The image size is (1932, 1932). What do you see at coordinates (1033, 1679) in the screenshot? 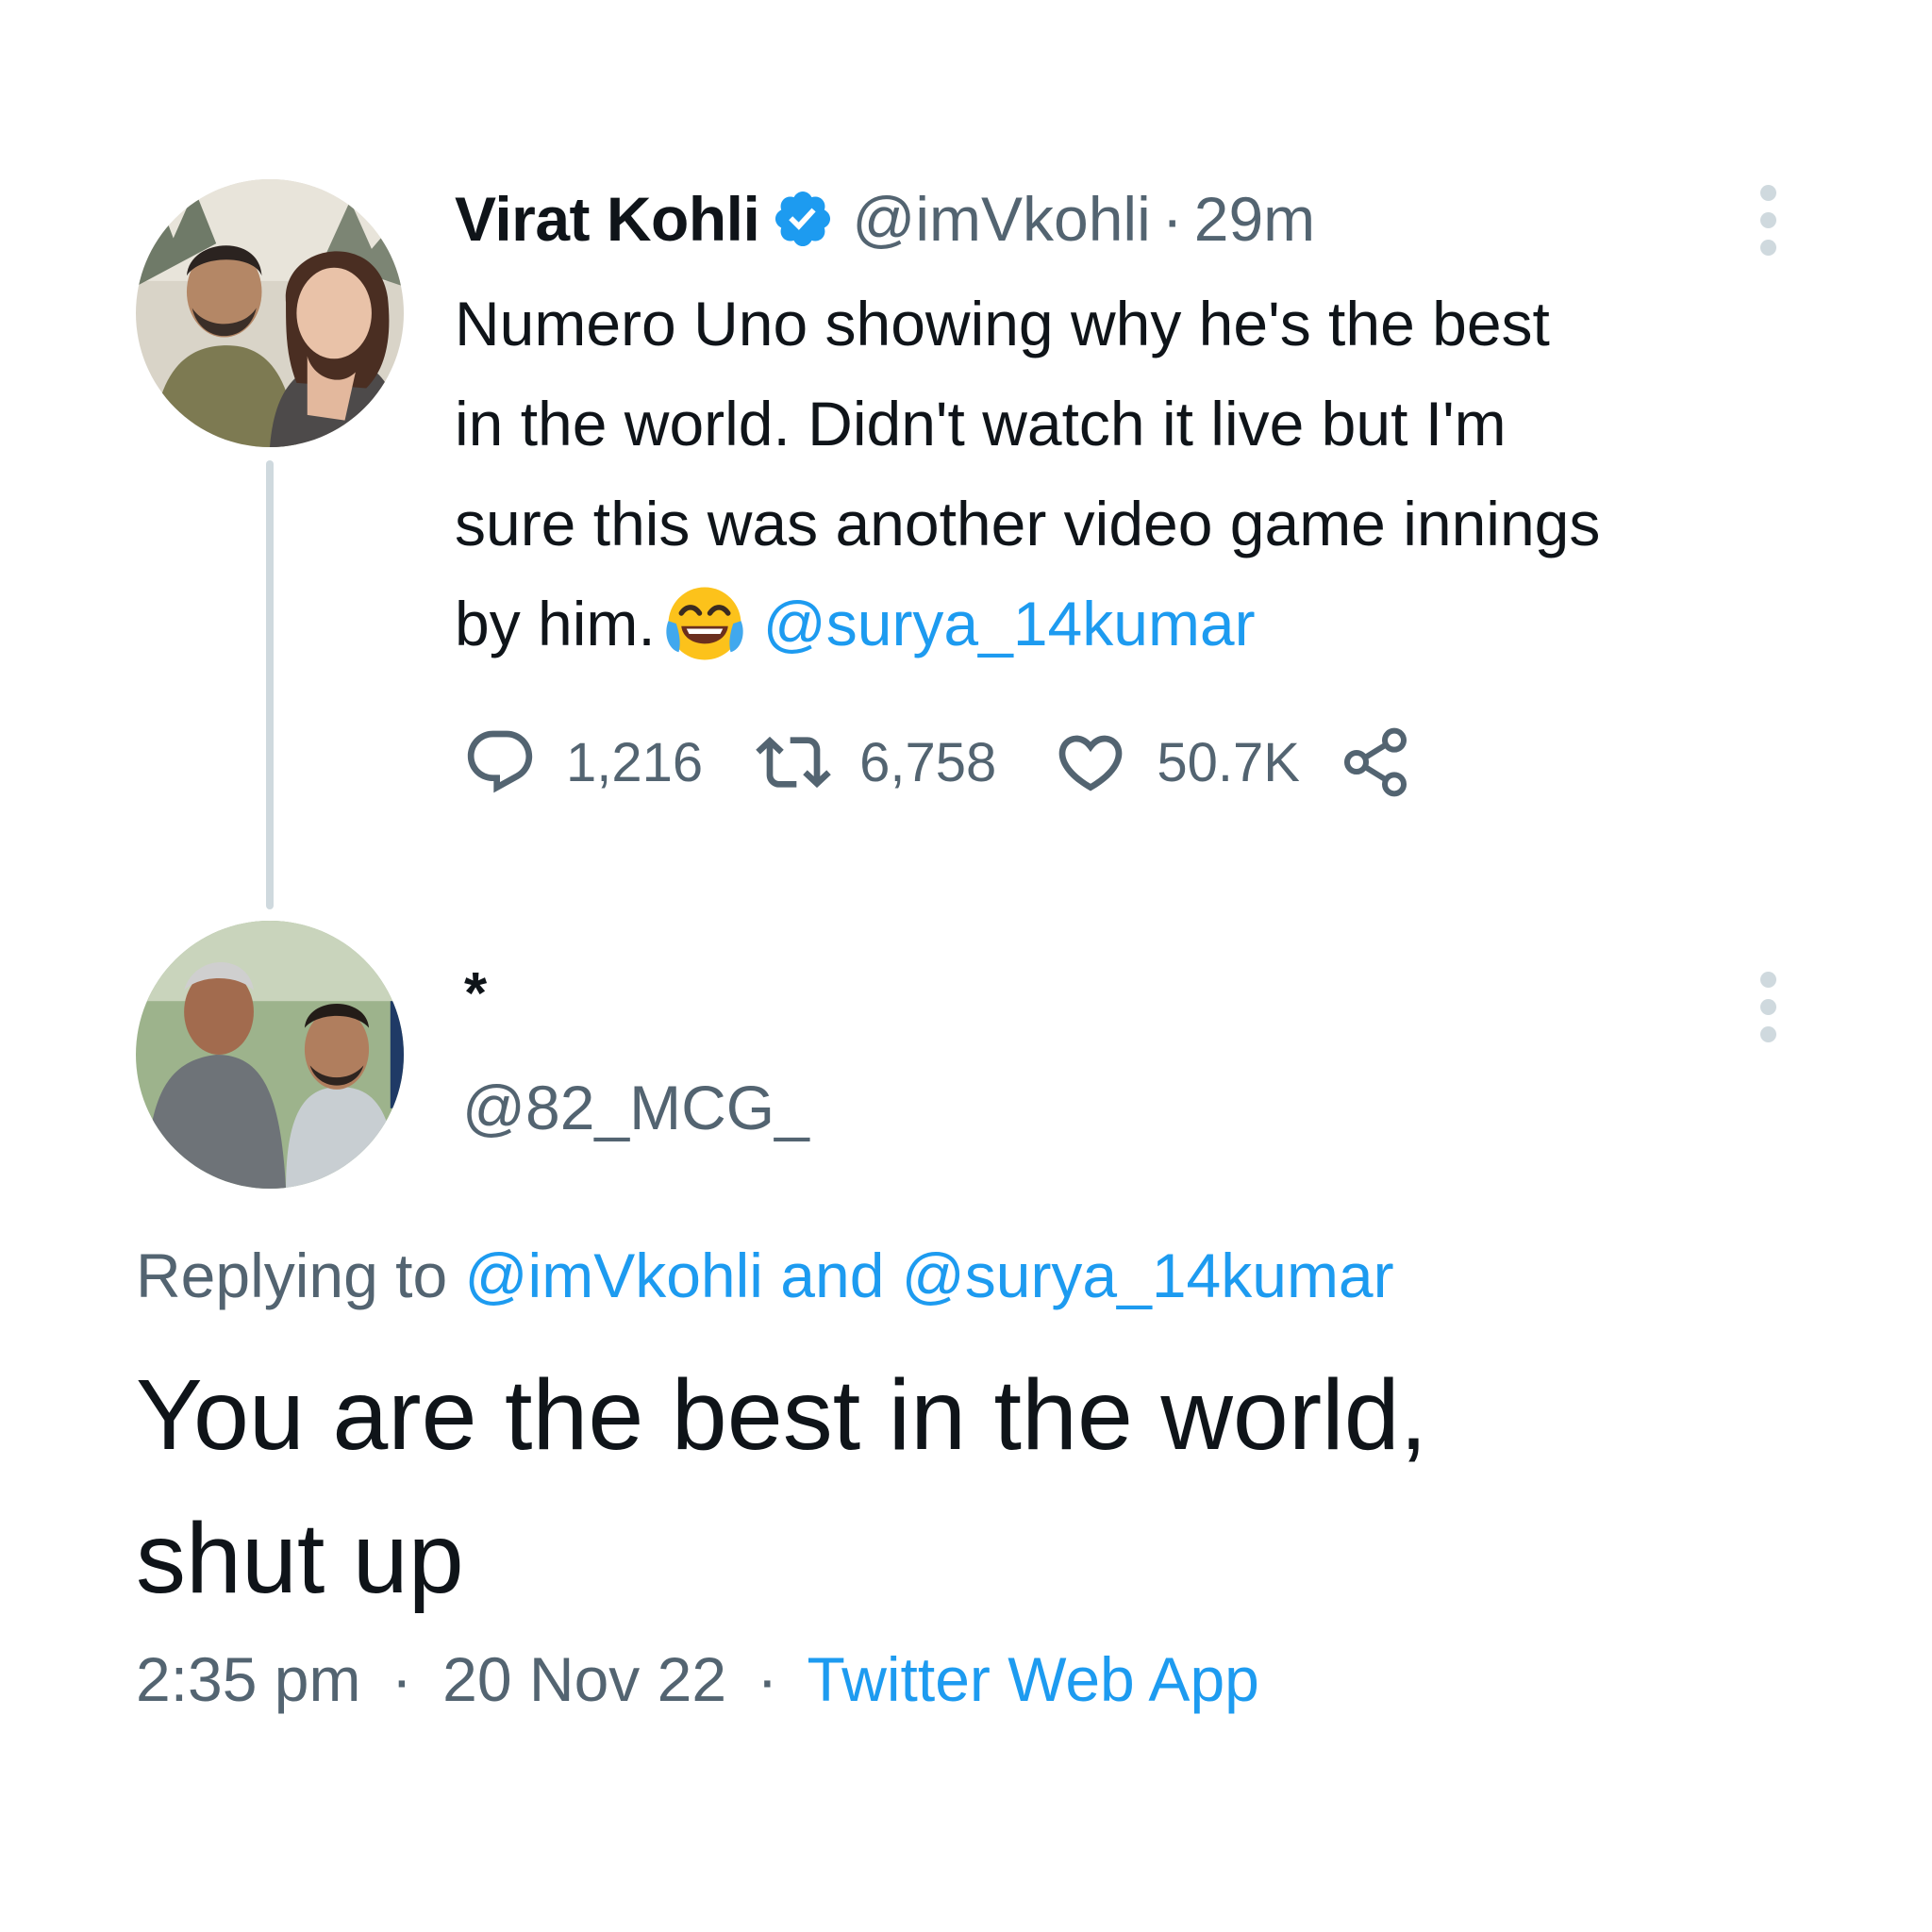
I see `tweet-source-link: Twitter Web App` at bounding box center [1033, 1679].